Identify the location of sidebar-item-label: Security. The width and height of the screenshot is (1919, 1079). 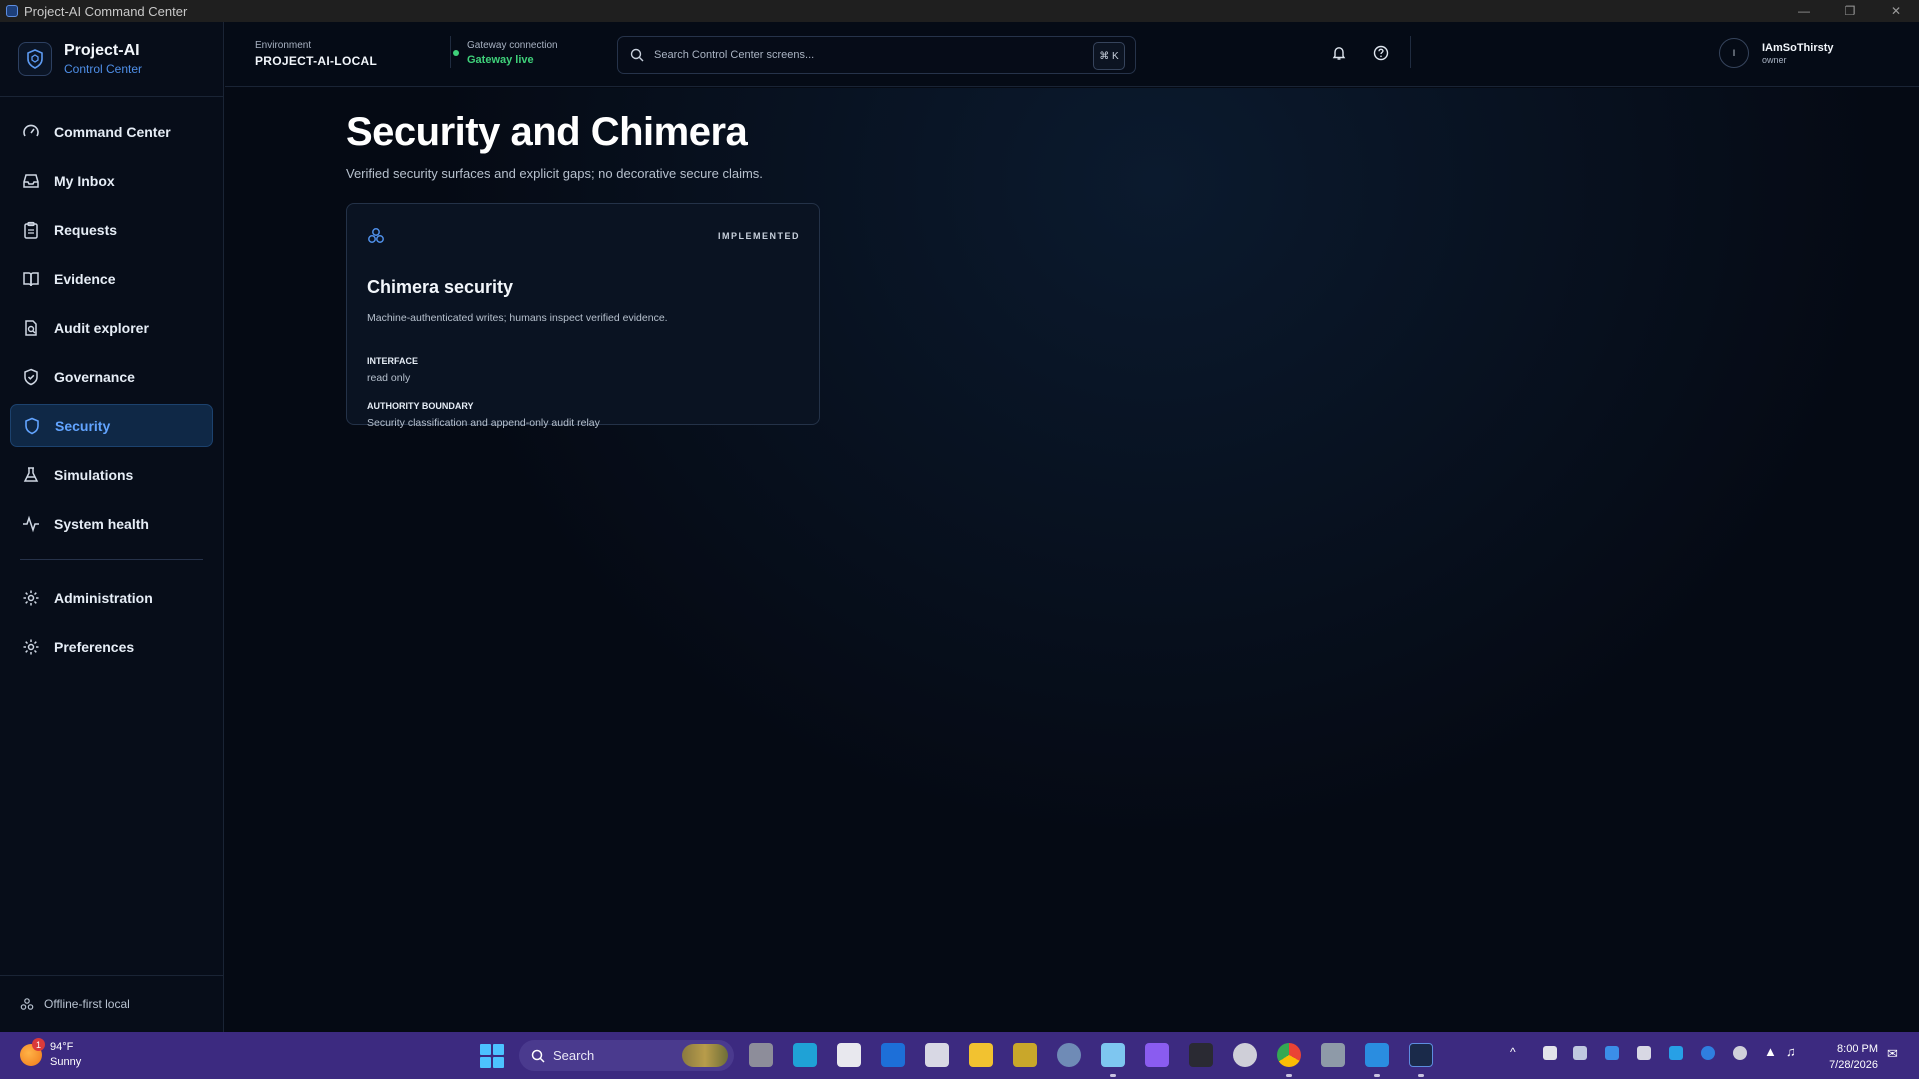
(83, 425).